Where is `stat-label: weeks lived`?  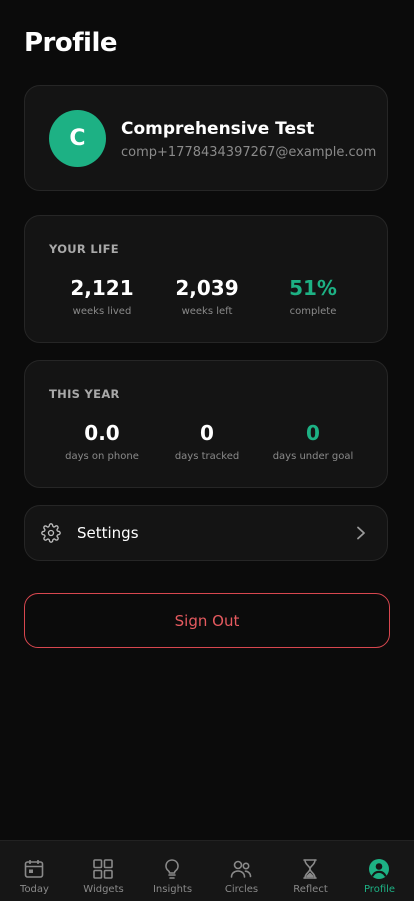 stat-label: weeks lived is located at coordinates (102, 311).